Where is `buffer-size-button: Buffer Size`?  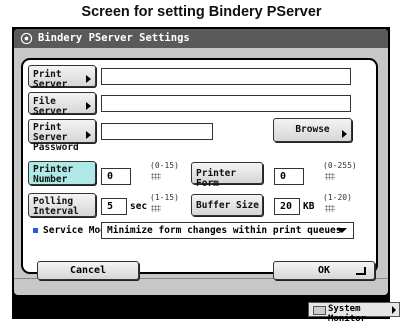 buffer-size-button: Buffer Size is located at coordinates (227, 205).